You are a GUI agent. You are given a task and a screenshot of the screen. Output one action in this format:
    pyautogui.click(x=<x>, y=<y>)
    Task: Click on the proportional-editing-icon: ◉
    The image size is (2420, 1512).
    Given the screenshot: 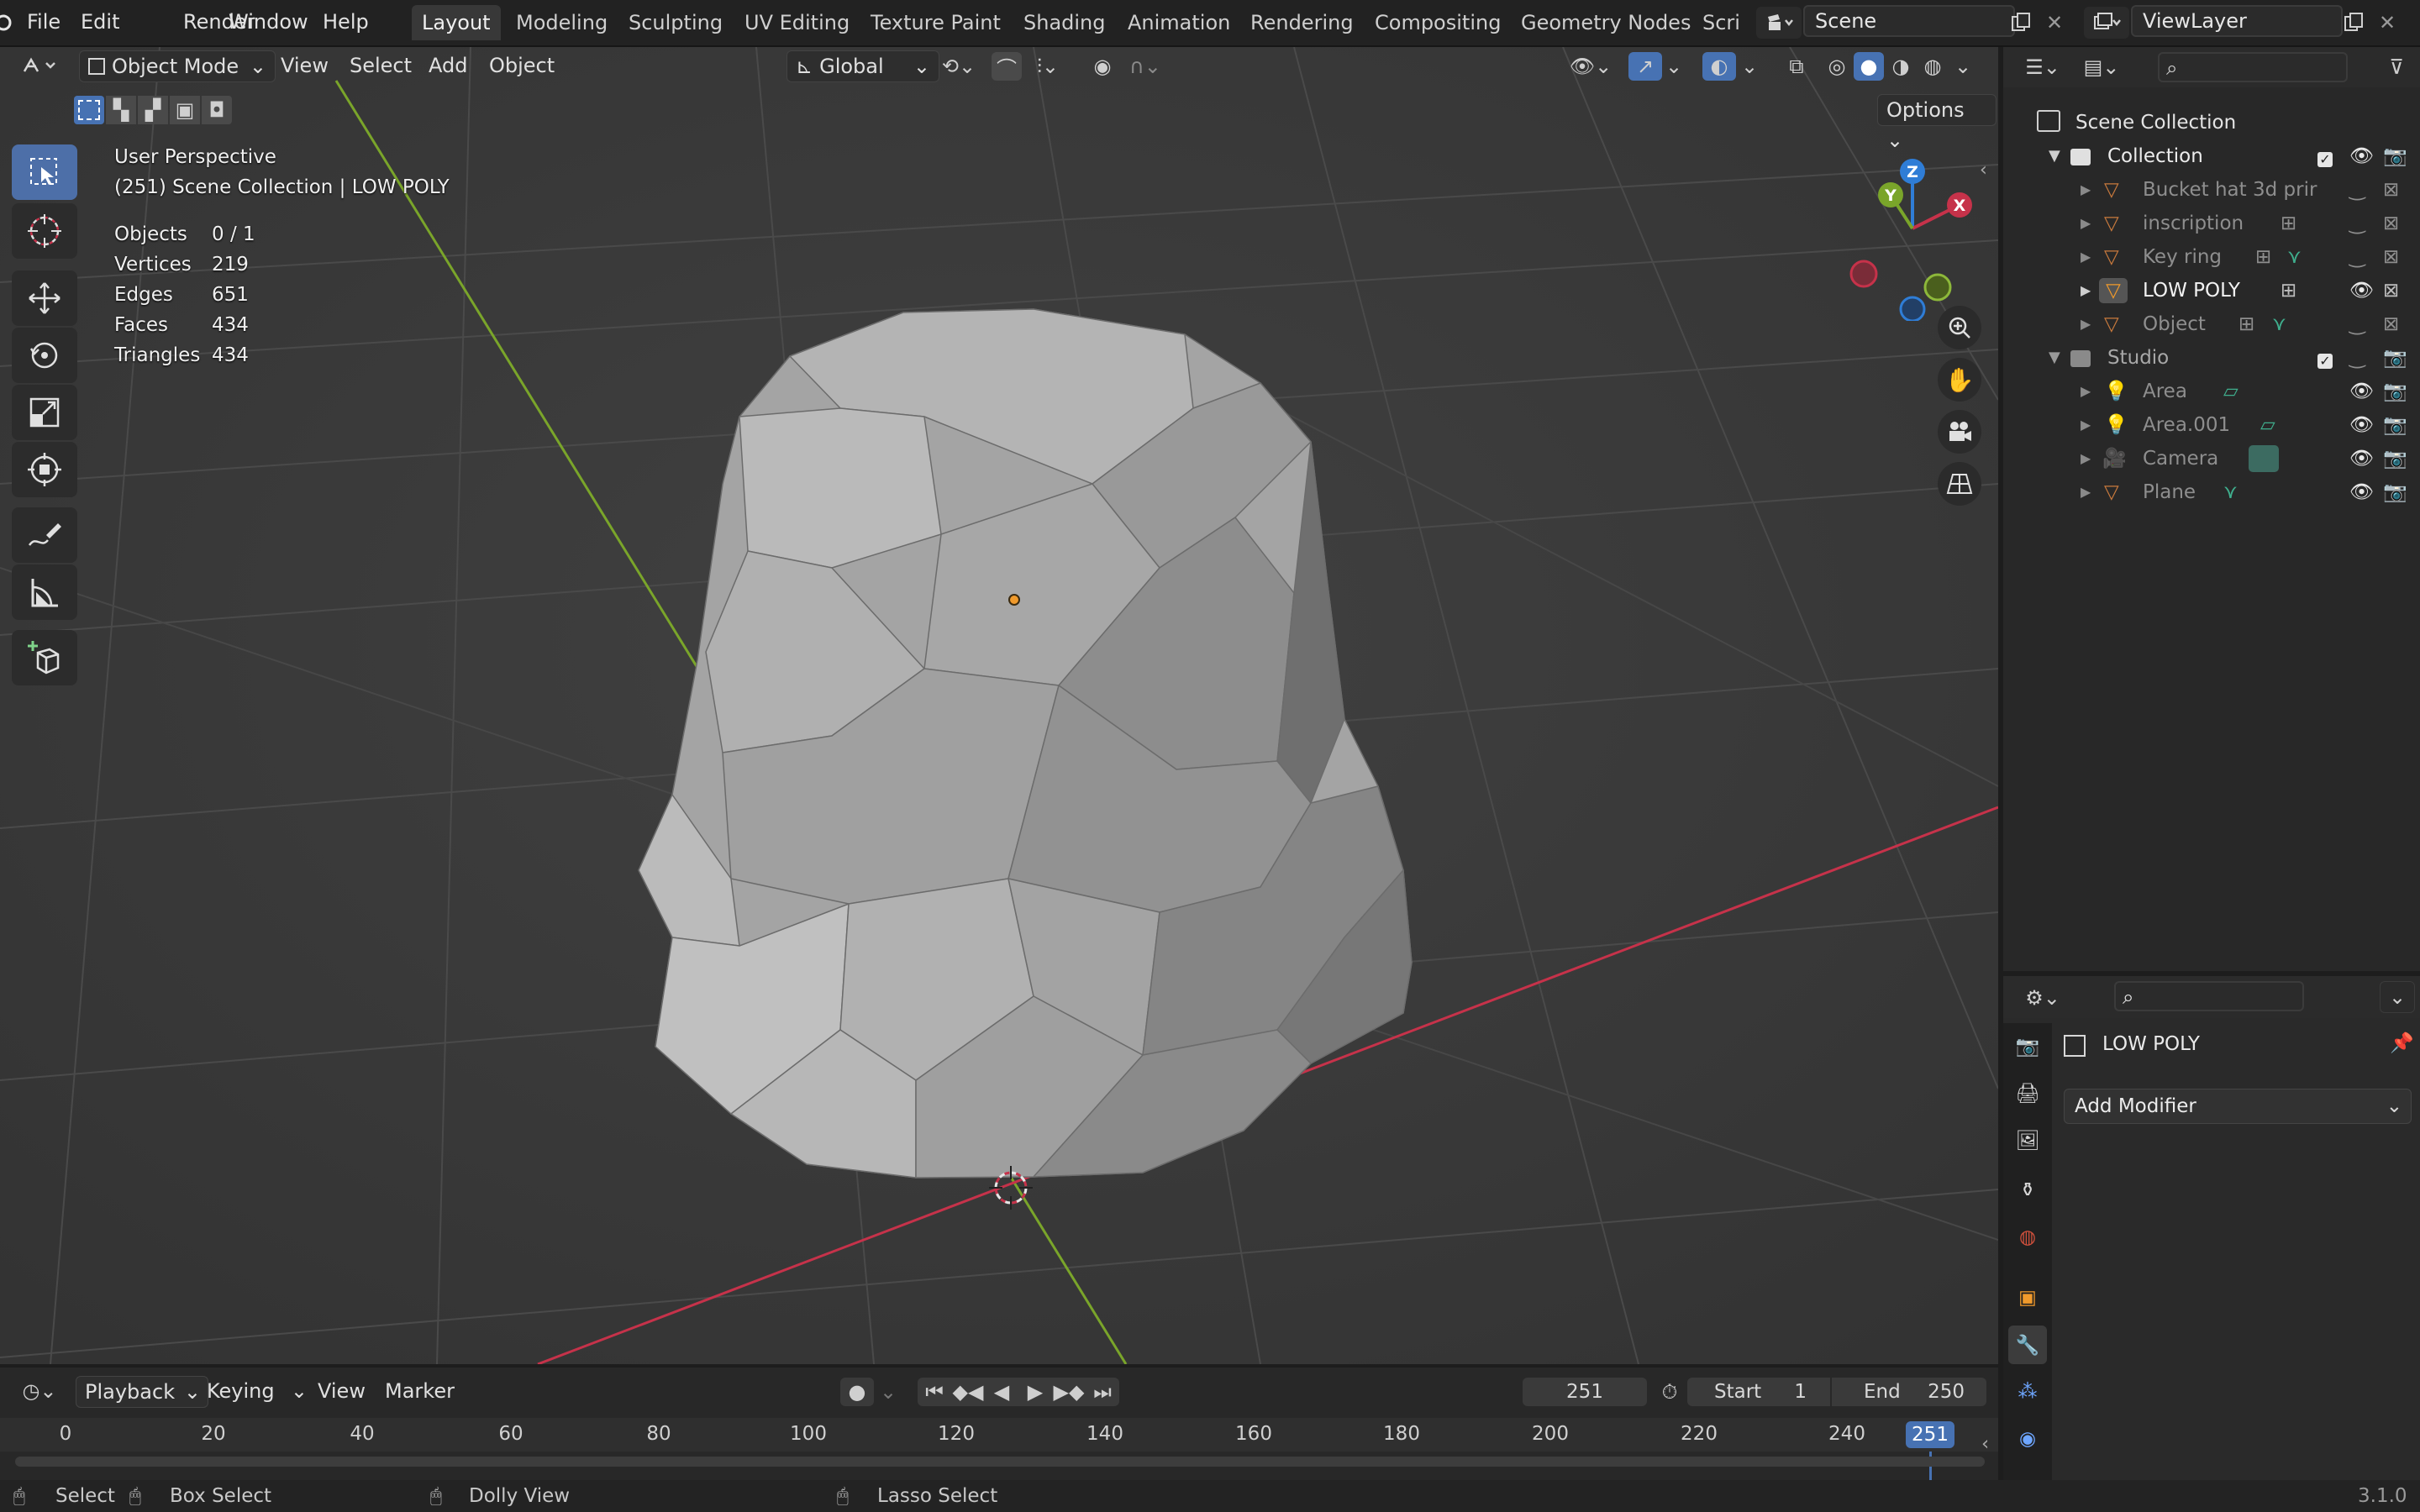 What is the action you would take?
    pyautogui.click(x=1103, y=66)
    